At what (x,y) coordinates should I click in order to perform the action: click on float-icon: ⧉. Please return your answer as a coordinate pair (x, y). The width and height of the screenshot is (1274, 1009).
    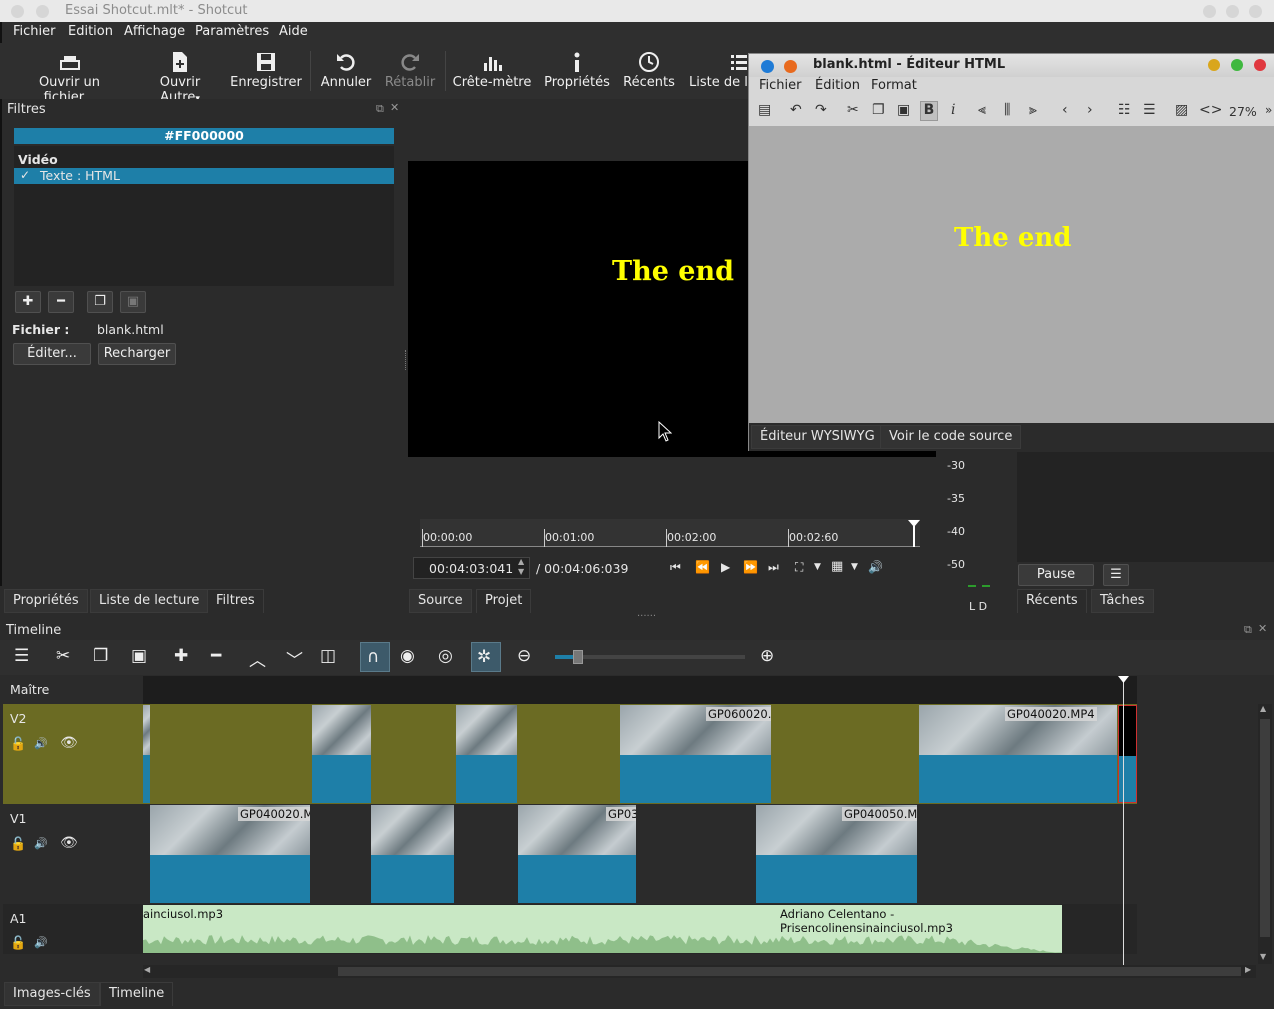
    Looking at the image, I should click on (380, 109).